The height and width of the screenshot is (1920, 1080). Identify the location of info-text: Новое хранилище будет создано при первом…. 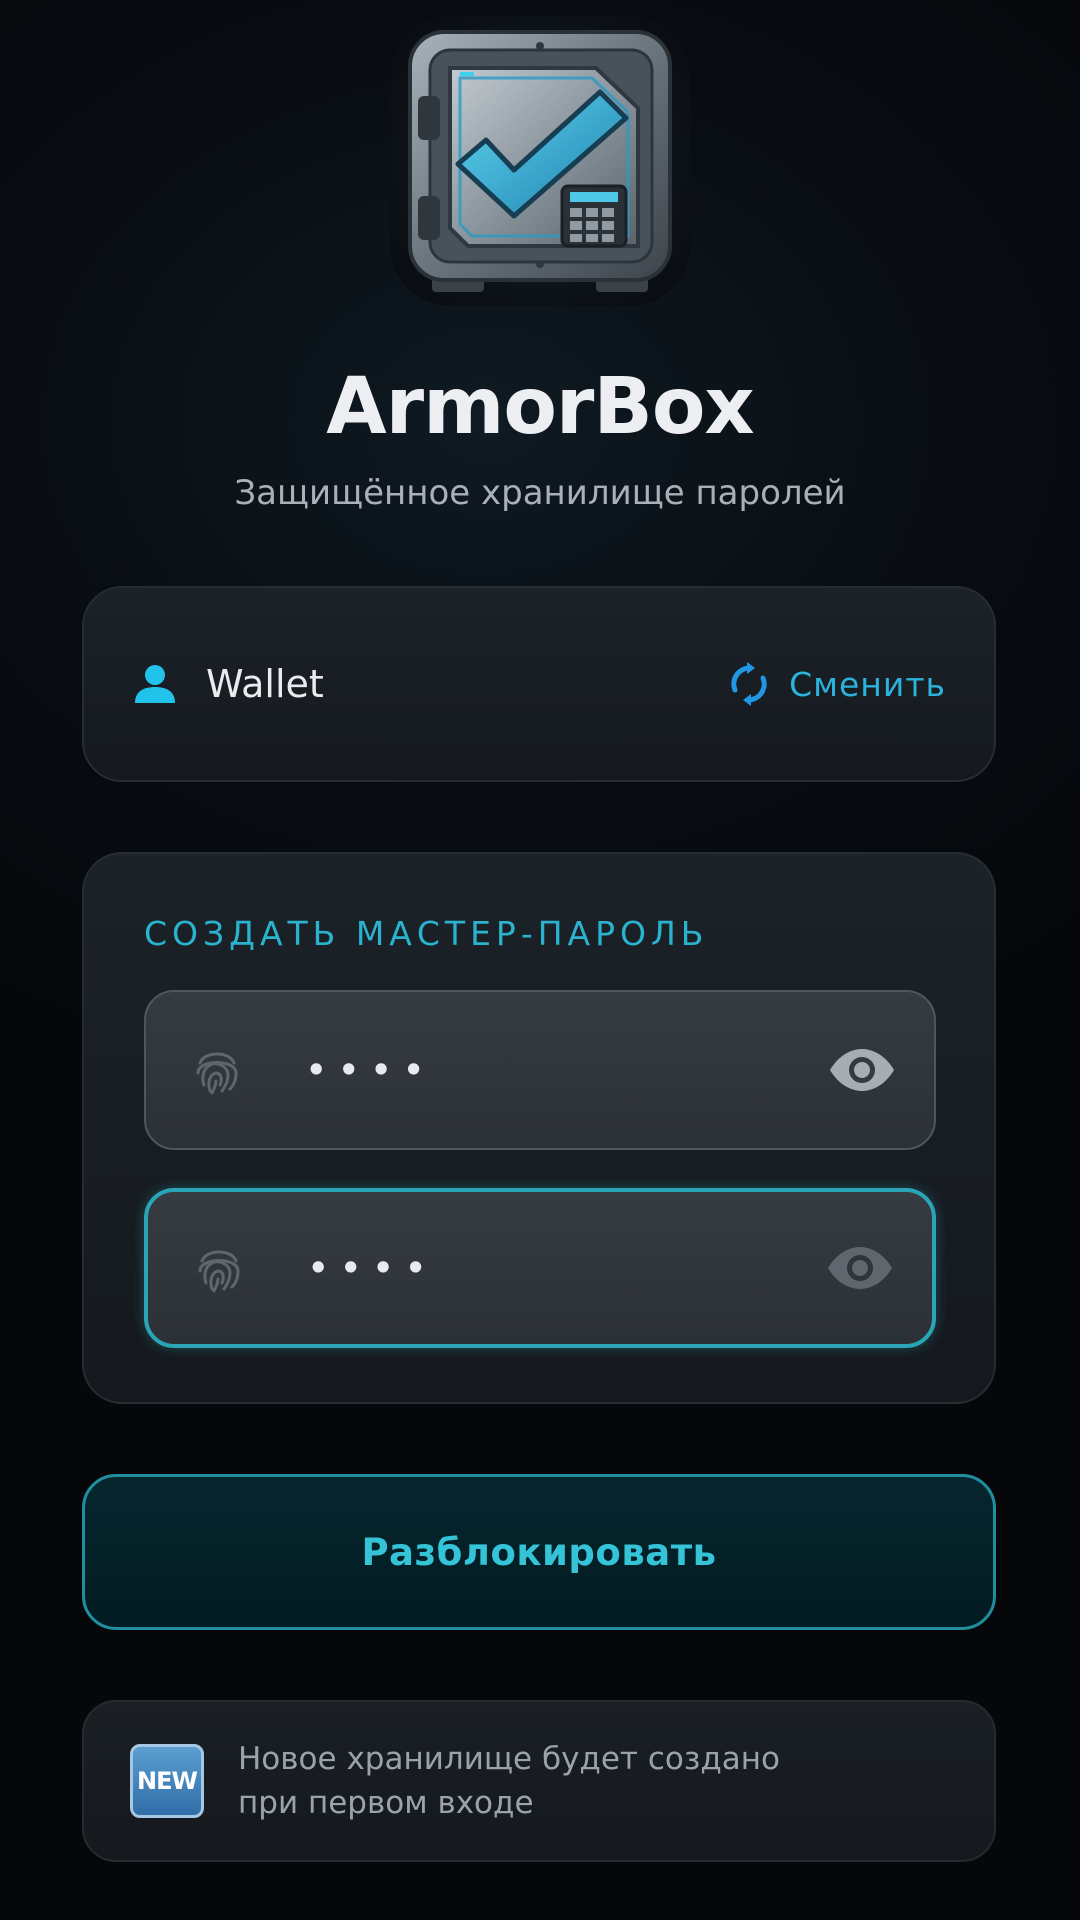
(509, 1781).